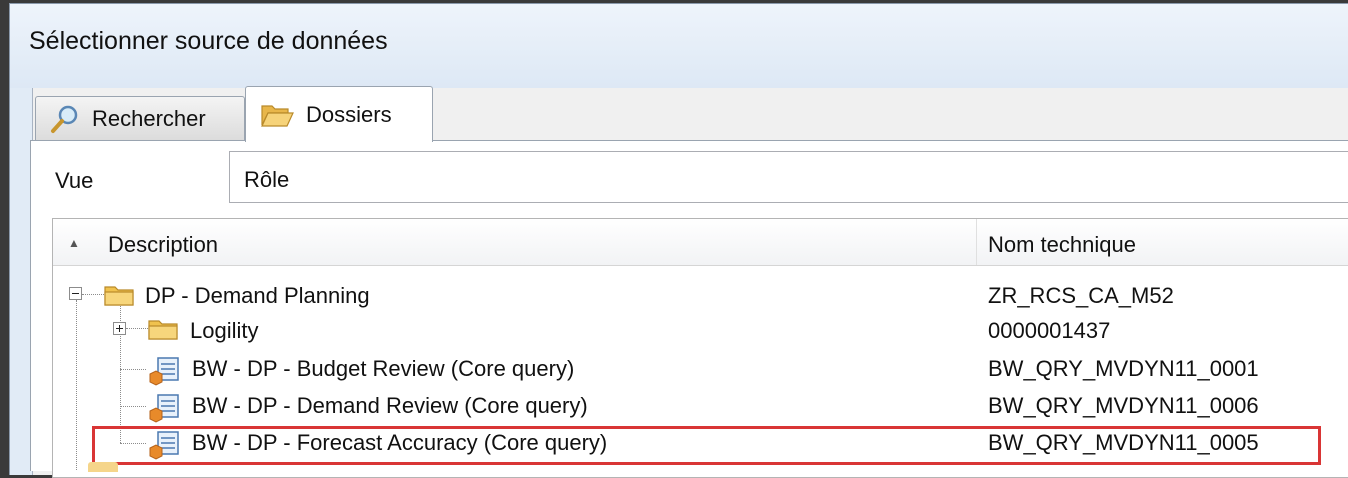  Describe the element at coordinates (1049, 330) in the screenshot. I see `row-technical-name: 0000001437` at that location.